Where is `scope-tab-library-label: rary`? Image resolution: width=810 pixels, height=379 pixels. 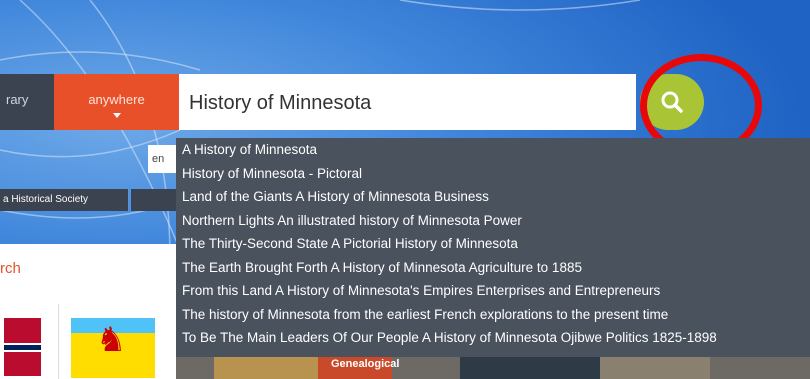
scope-tab-library-label: rary is located at coordinates (17, 99).